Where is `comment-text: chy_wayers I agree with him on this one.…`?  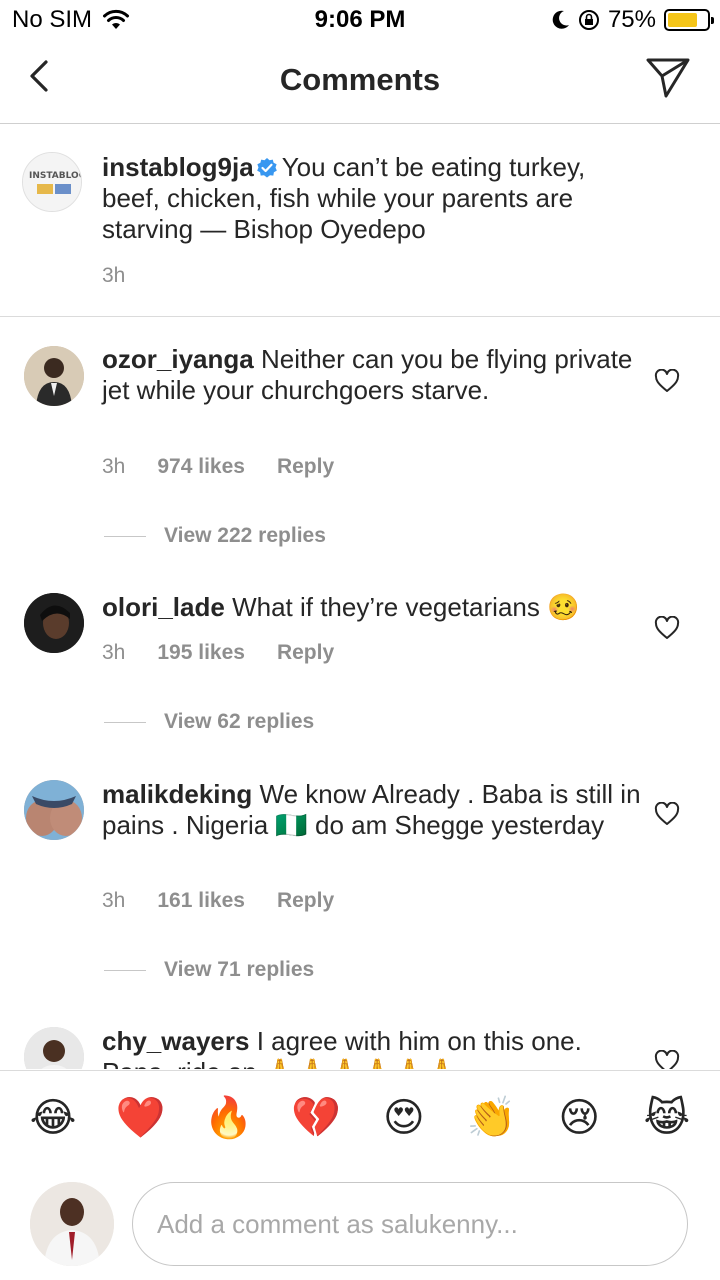
comment-text: chy_wayers I agree with him on this one.… is located at coordinates (372, 1047).